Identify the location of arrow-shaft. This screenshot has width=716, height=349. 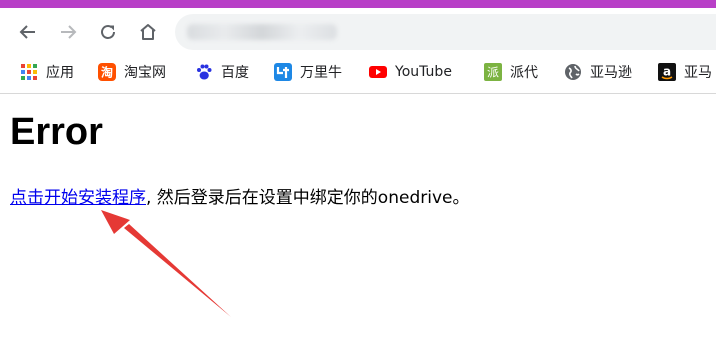
(177, 270).